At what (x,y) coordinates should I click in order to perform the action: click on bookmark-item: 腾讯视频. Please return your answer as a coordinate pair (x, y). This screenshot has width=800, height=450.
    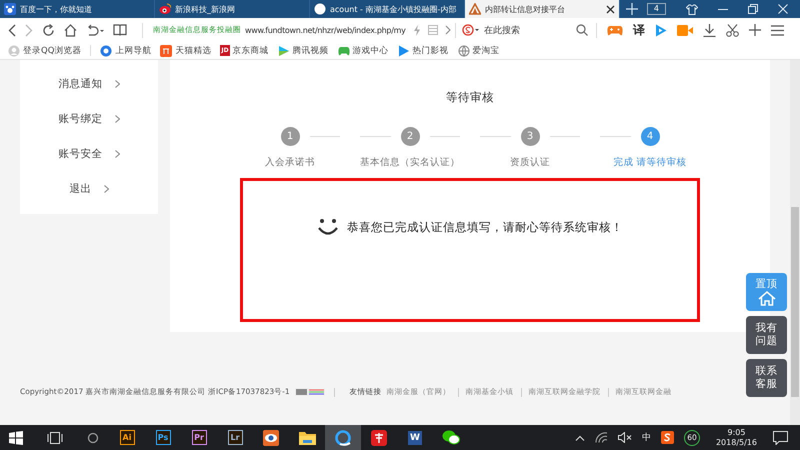
    Looking at the image, I should click on (303, 50).